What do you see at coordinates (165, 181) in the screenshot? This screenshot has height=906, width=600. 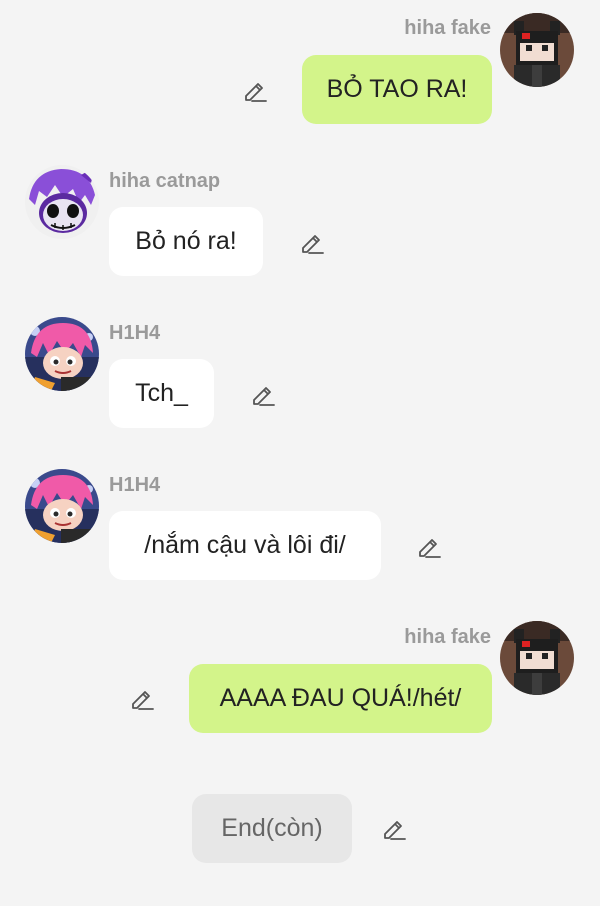 I see `sender-name: hiha catnap` at bounding box center [165, 181].